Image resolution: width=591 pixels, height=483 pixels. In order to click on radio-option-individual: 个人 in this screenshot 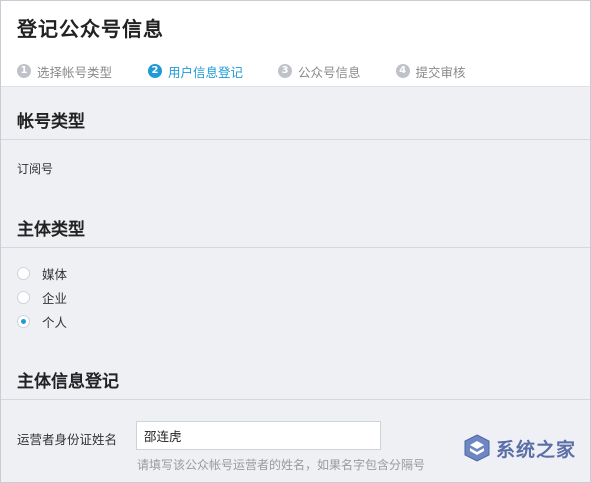, I will do `click(42, 321)`.